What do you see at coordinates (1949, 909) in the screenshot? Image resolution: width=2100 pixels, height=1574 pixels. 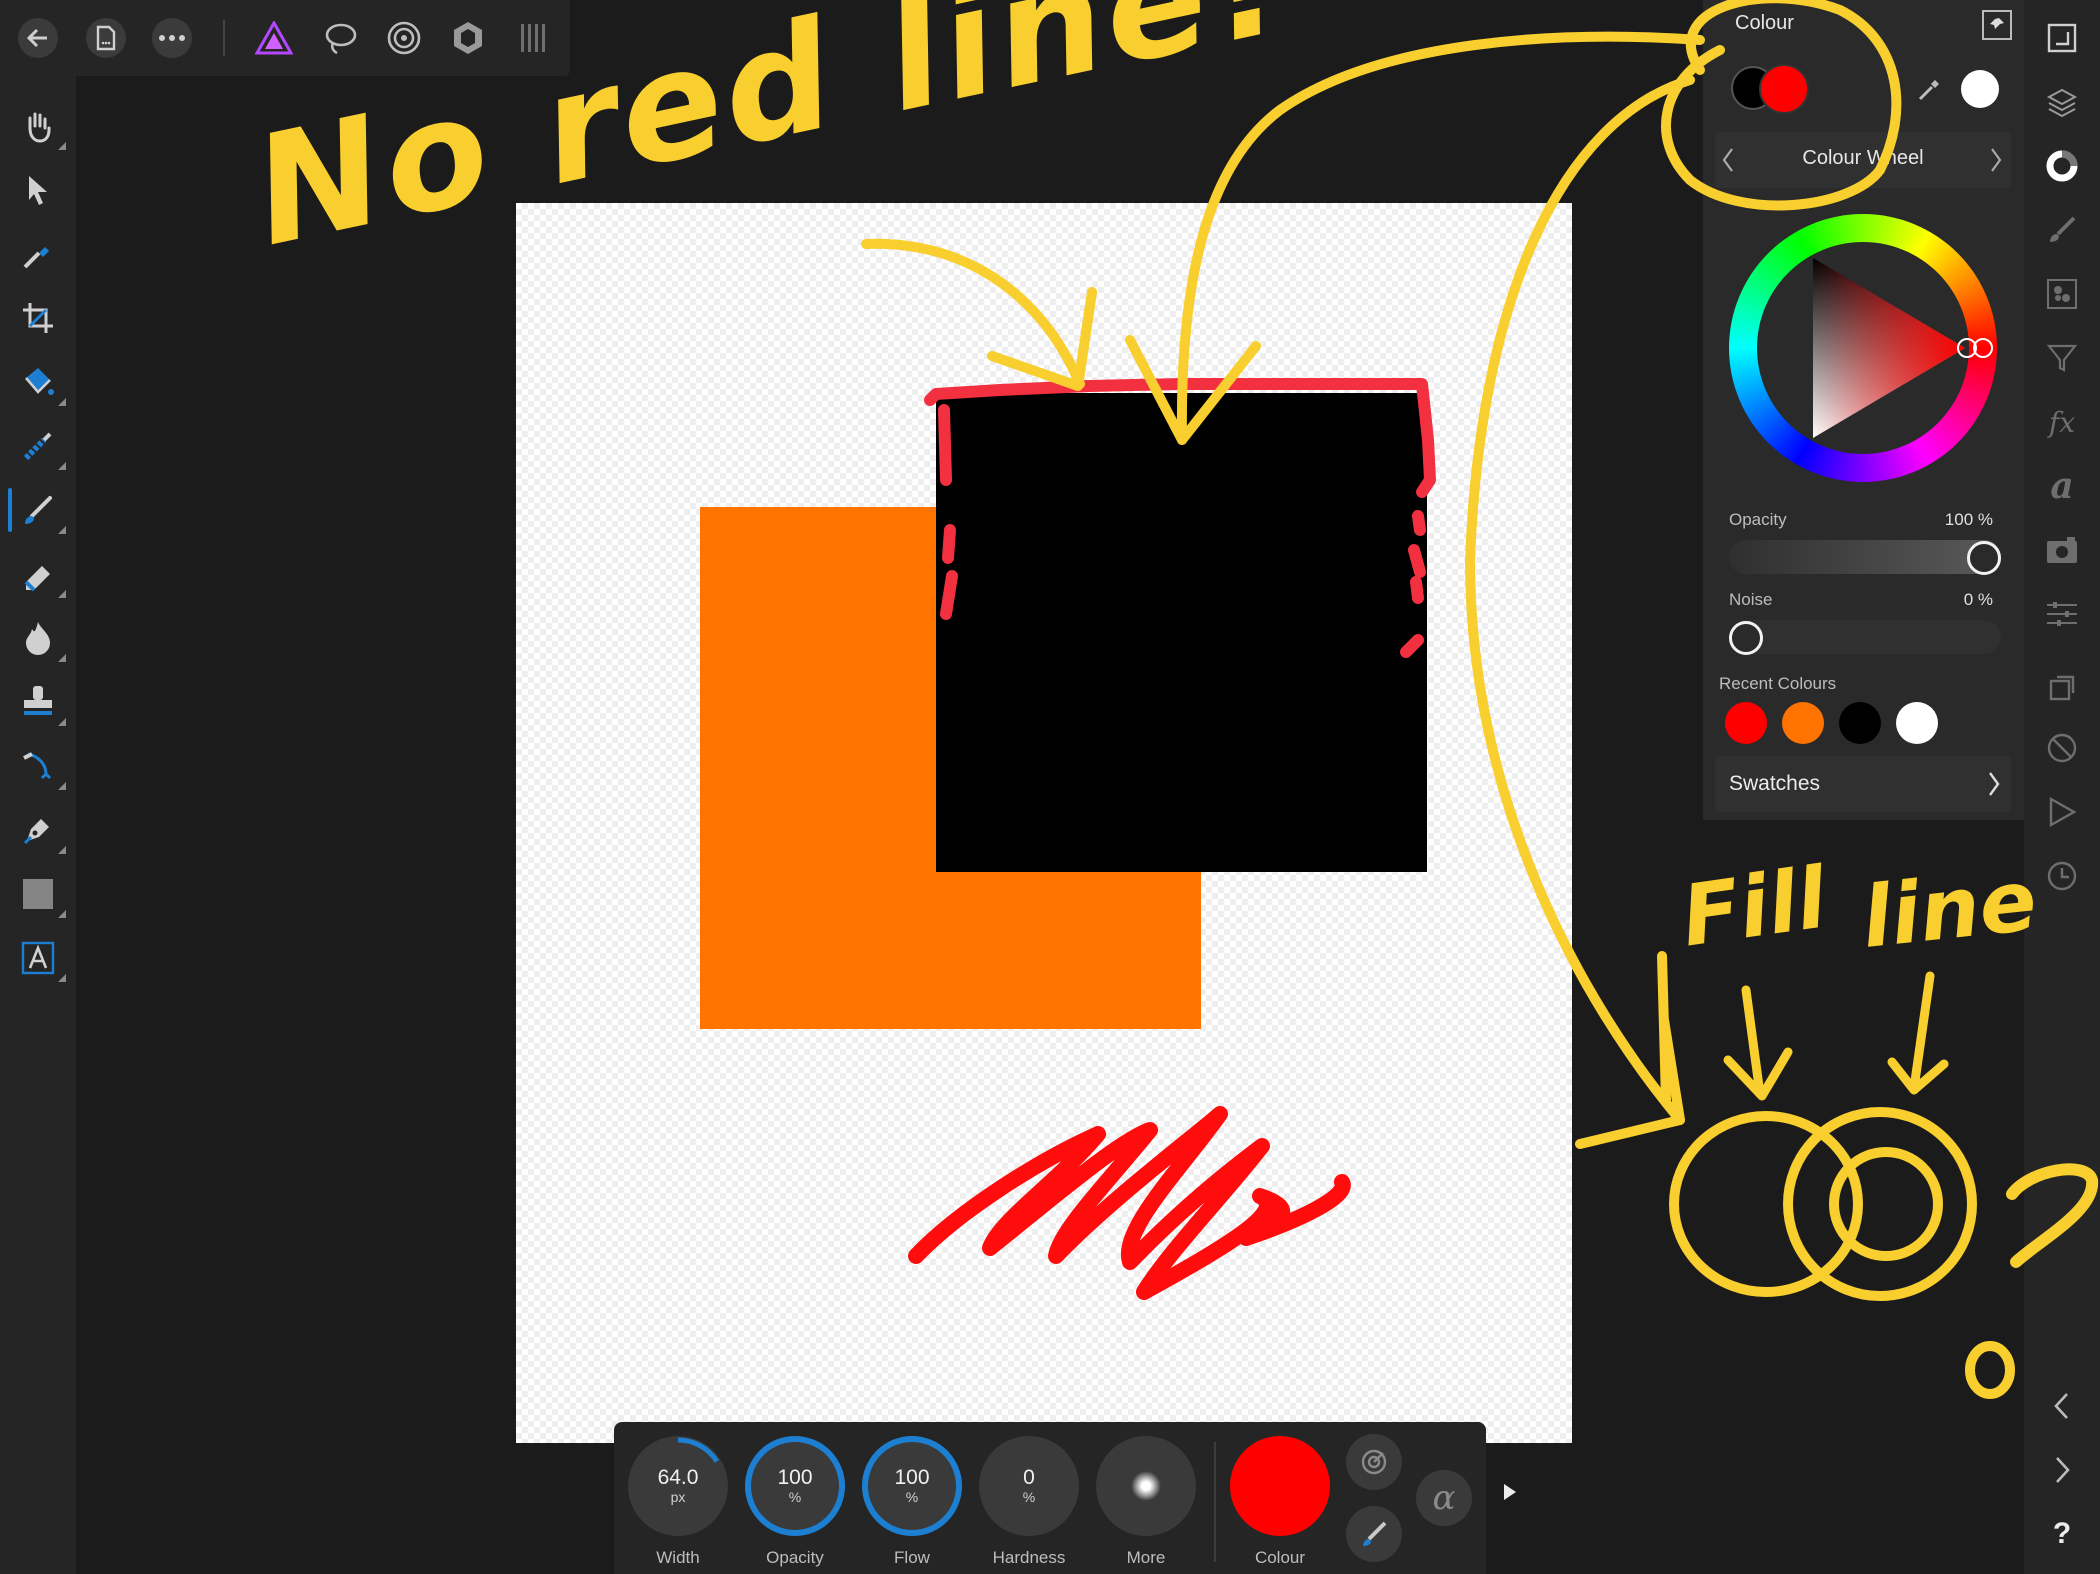 I see `annotation-line: line` at bounding box center [1949, 909].